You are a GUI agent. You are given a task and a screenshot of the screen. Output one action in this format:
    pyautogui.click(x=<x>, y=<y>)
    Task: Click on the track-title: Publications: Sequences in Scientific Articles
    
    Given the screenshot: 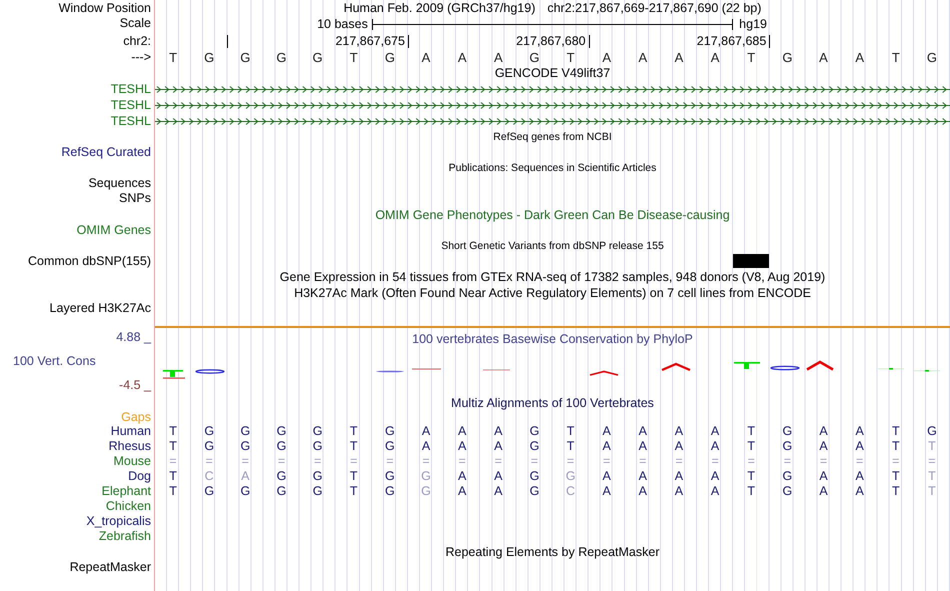 What is the action you would take?
    pyautogui.click(x=552, y=168)
    